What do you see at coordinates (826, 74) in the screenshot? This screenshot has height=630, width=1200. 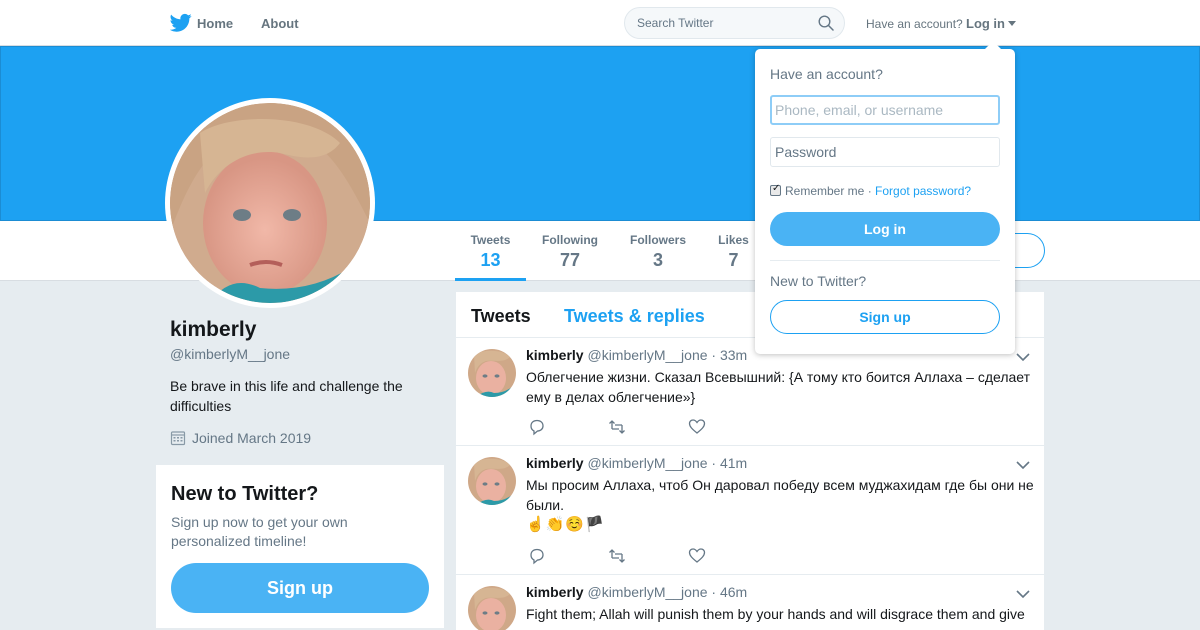 I see `login-dropdown-title: Have an account?` at bounding box center [826, 74].